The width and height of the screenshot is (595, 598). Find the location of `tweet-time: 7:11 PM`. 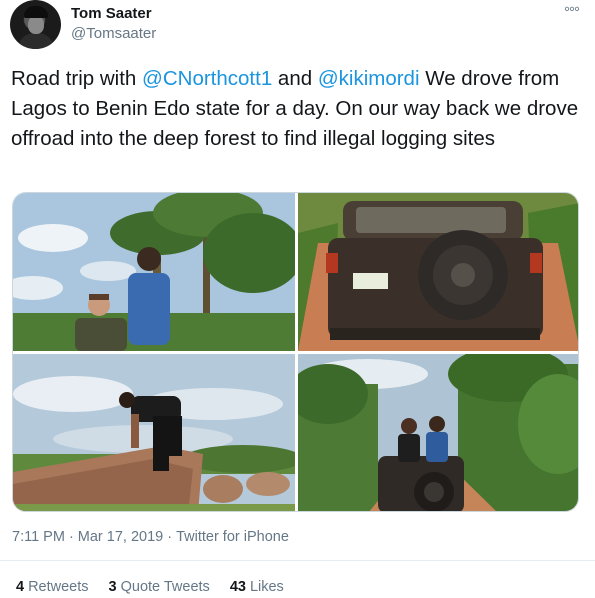

tweet-time: 7:11 PM is located at coordinates (38, 537).